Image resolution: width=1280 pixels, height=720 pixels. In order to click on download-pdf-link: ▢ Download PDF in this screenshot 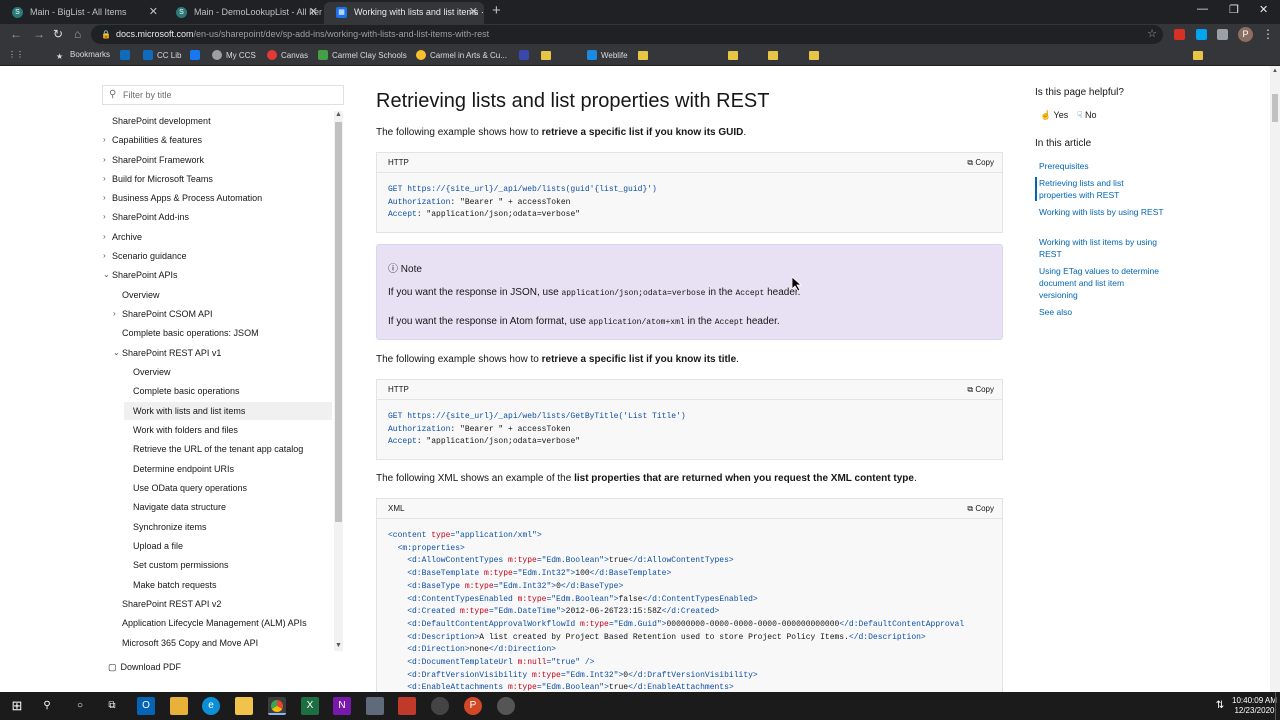, I will do `click(144, 667)`.